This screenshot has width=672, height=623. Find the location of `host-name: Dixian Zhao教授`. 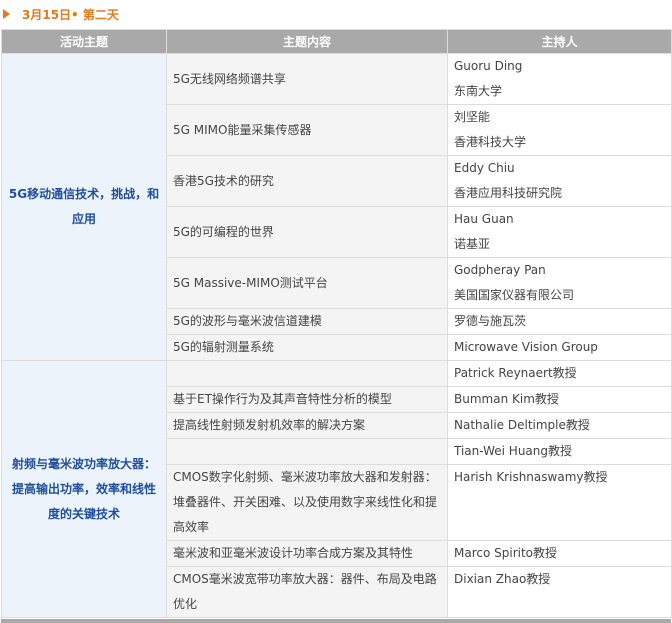

host-name: Dixian Zhao教授 is located at coordinates (502, 579).